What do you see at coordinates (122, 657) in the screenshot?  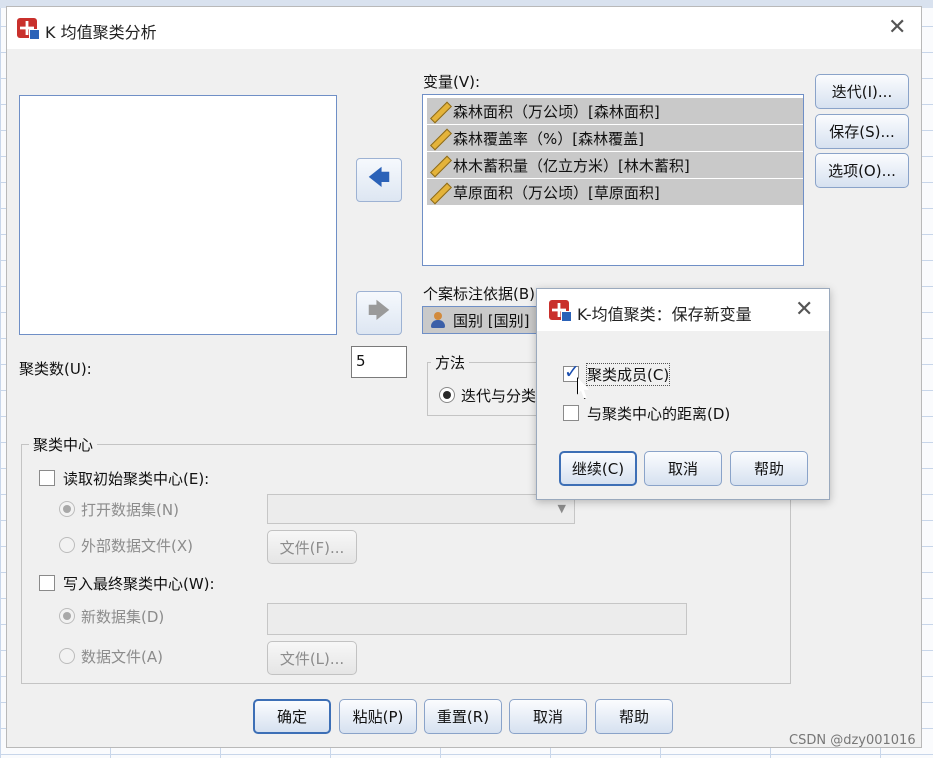 I see `data-file-label: 数据文件(A)` at bounding box center [122, 657].